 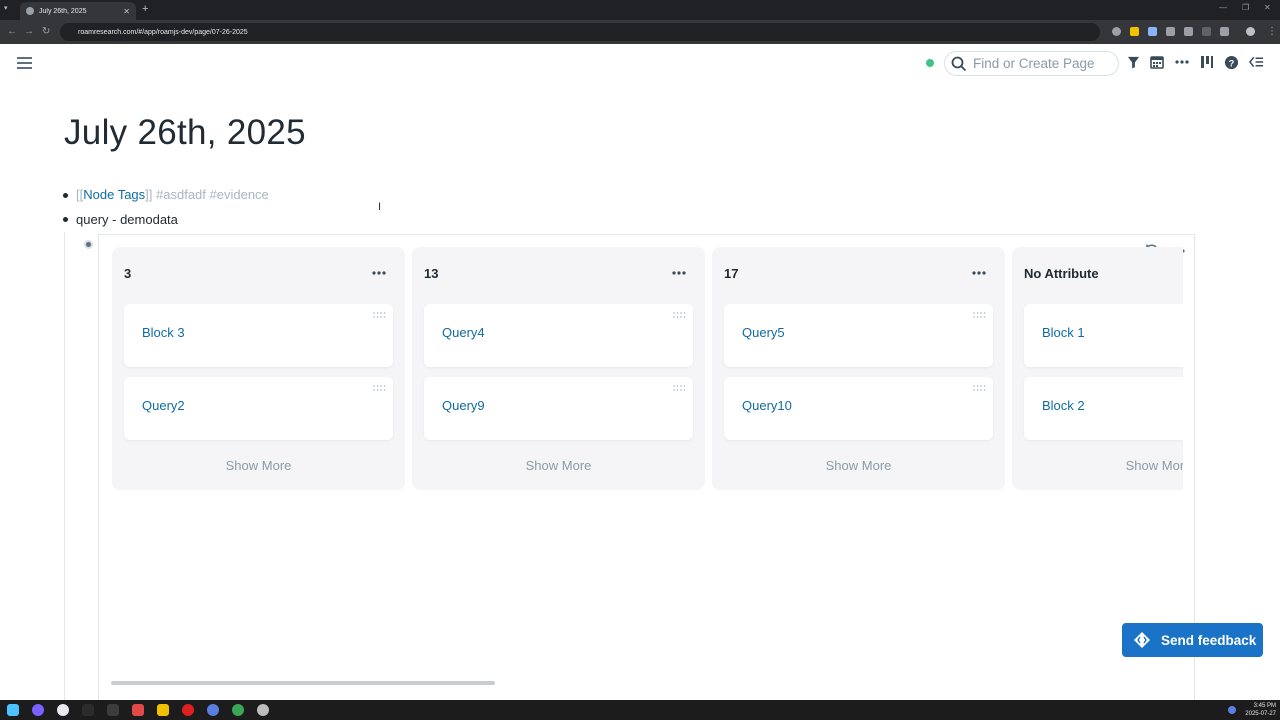 I want to click on browser-tab: July 26th, 2025 ✕, so click(x=78, y=11).